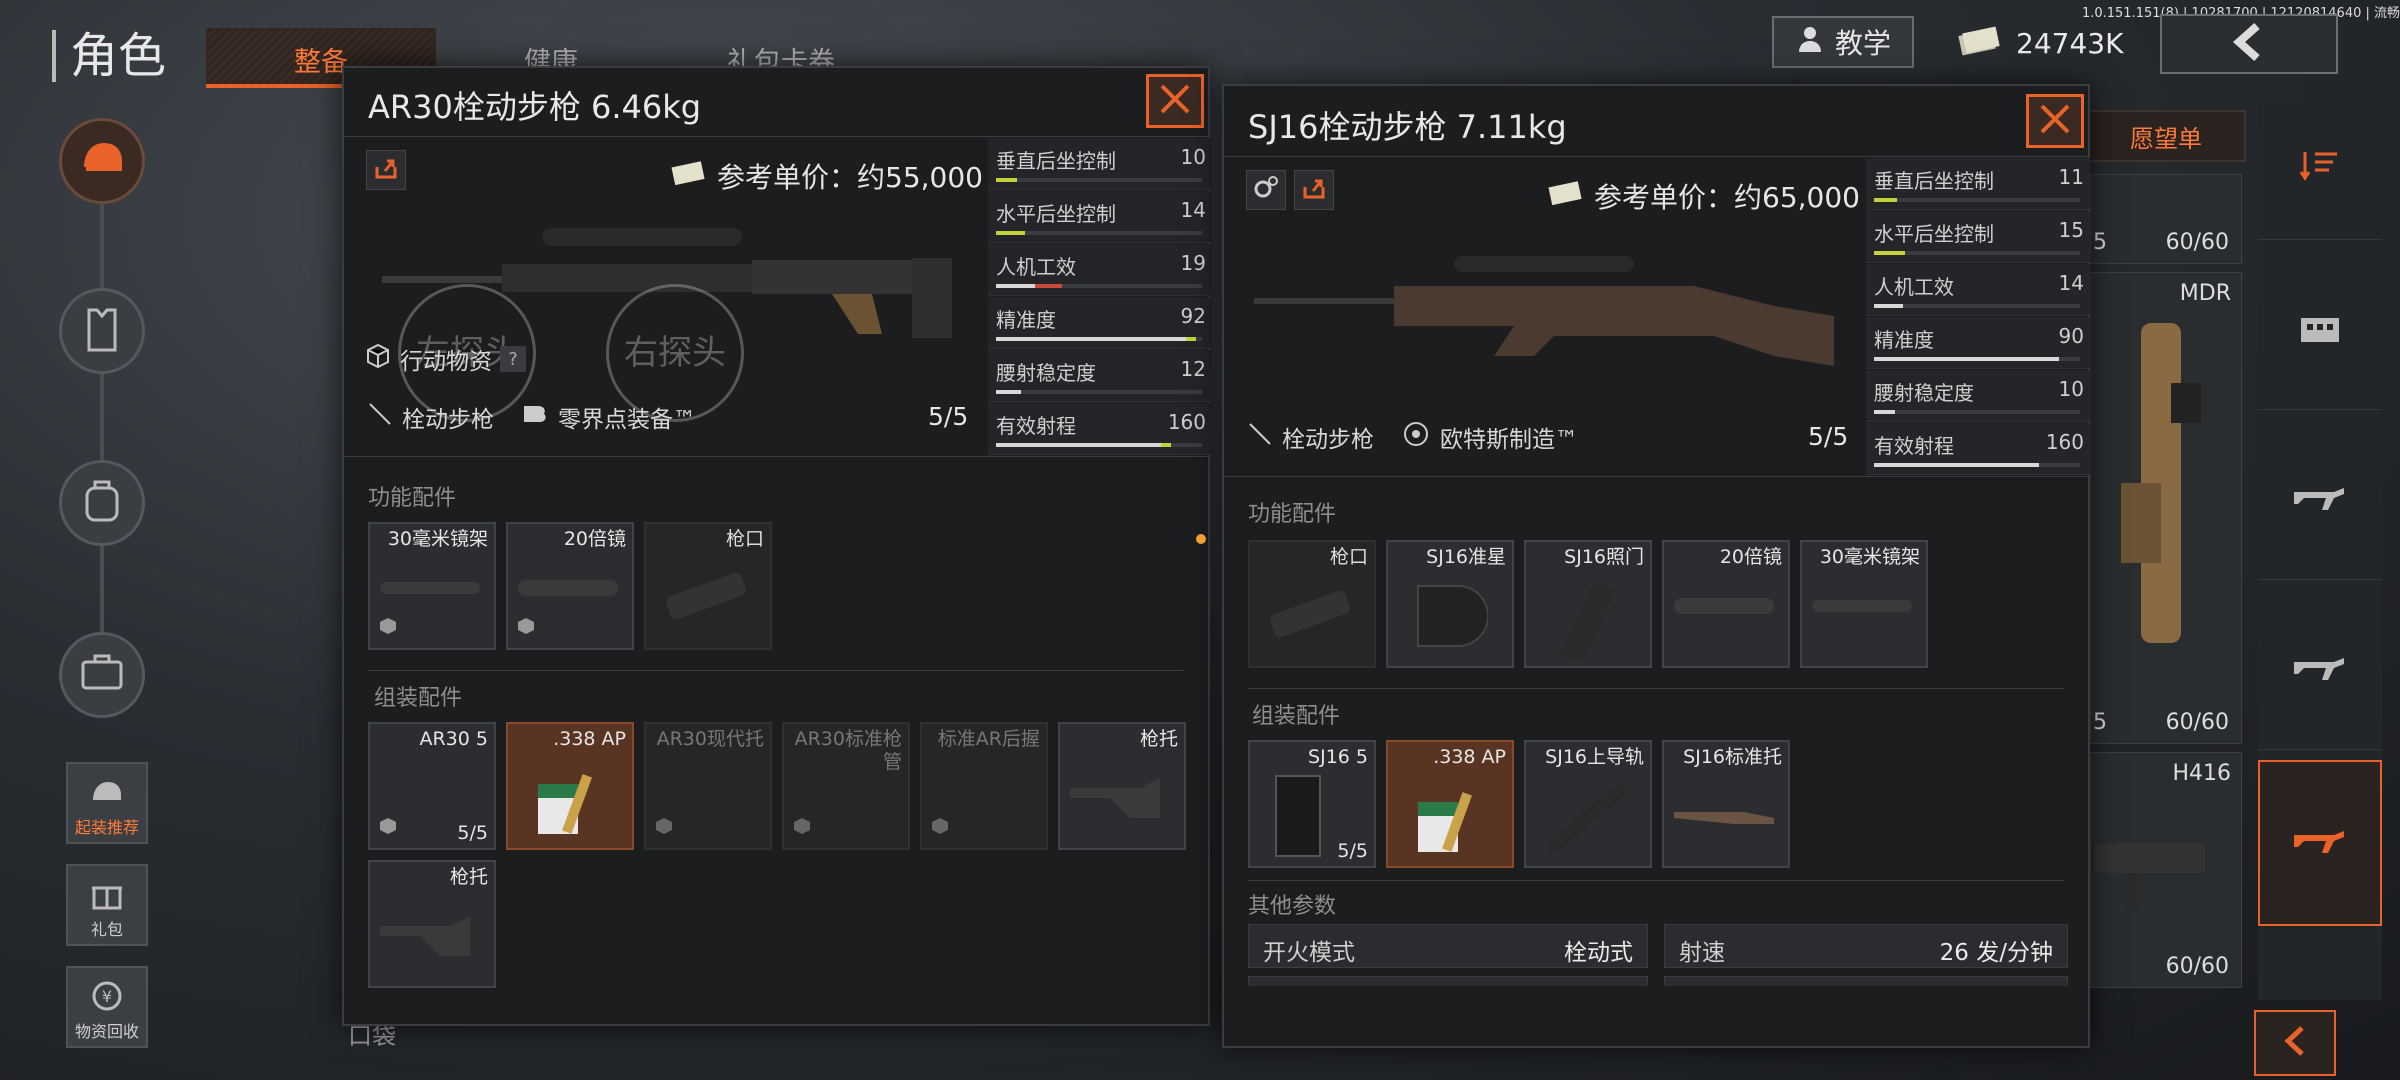 Image resolution: width=2400 pixels, height=1080 pixels. Describe the element at coordinates (1658, 605) in the screenshot. I see `function-slots: 枪口 SJ16准星 SJ16照门 20倍镜 30毫米镜架` at that location.